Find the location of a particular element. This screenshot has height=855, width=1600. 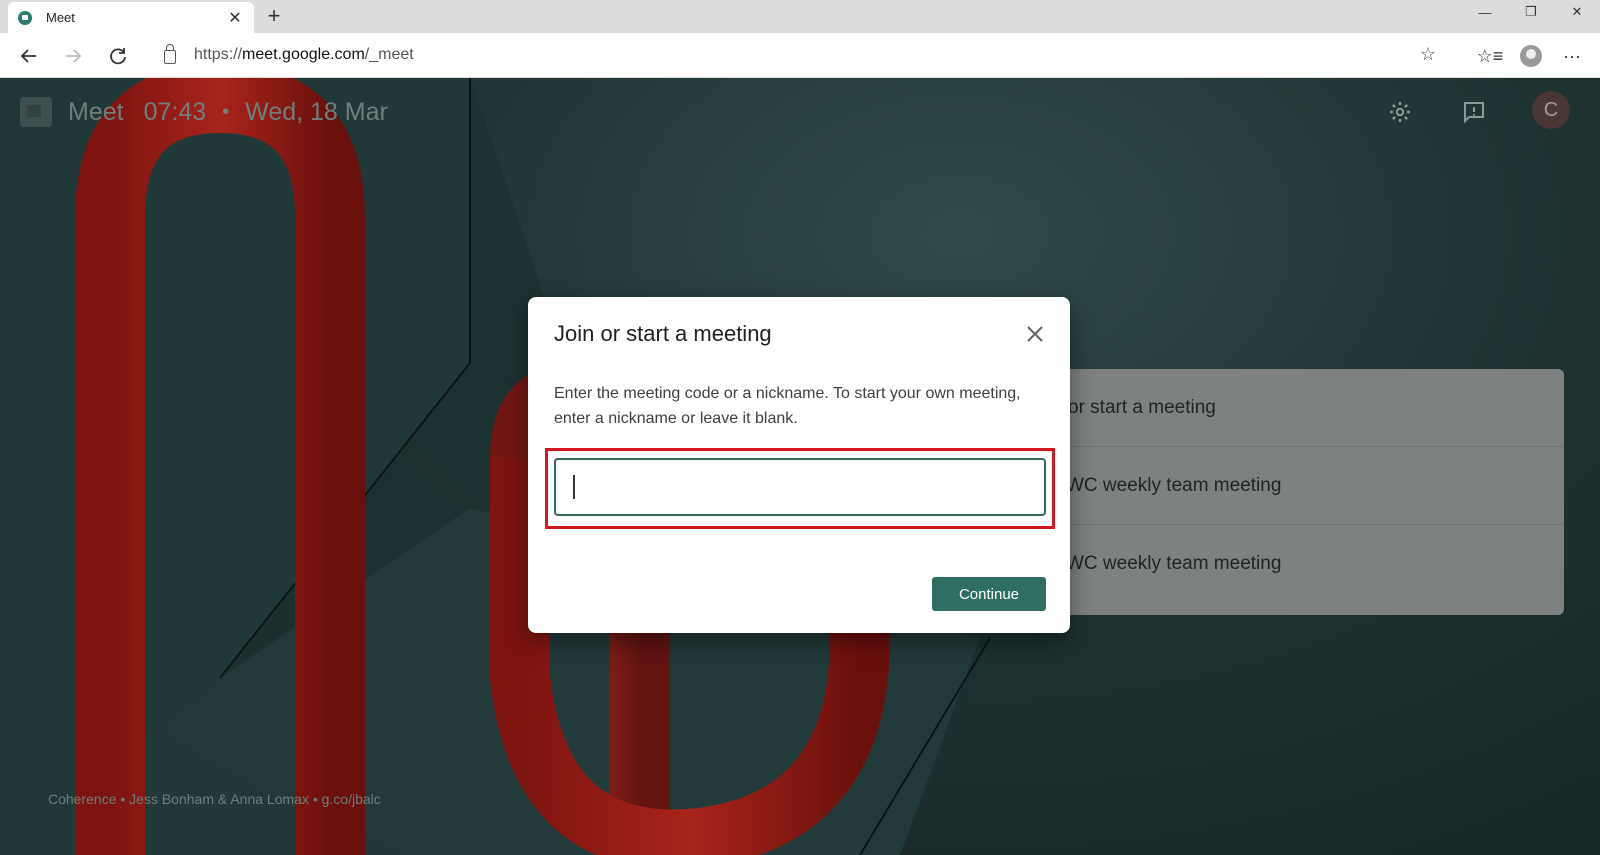

meet-logo-icon is located at coordinates (36, 112).